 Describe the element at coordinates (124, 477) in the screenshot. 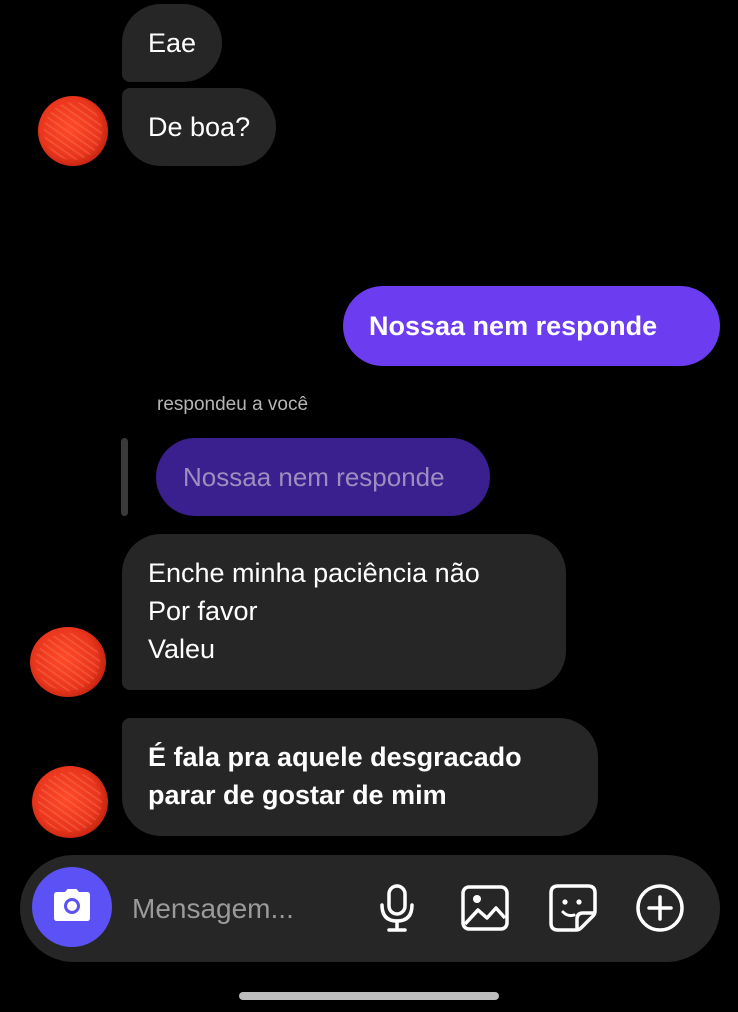

I see `reply-indicator-bar` at that location.